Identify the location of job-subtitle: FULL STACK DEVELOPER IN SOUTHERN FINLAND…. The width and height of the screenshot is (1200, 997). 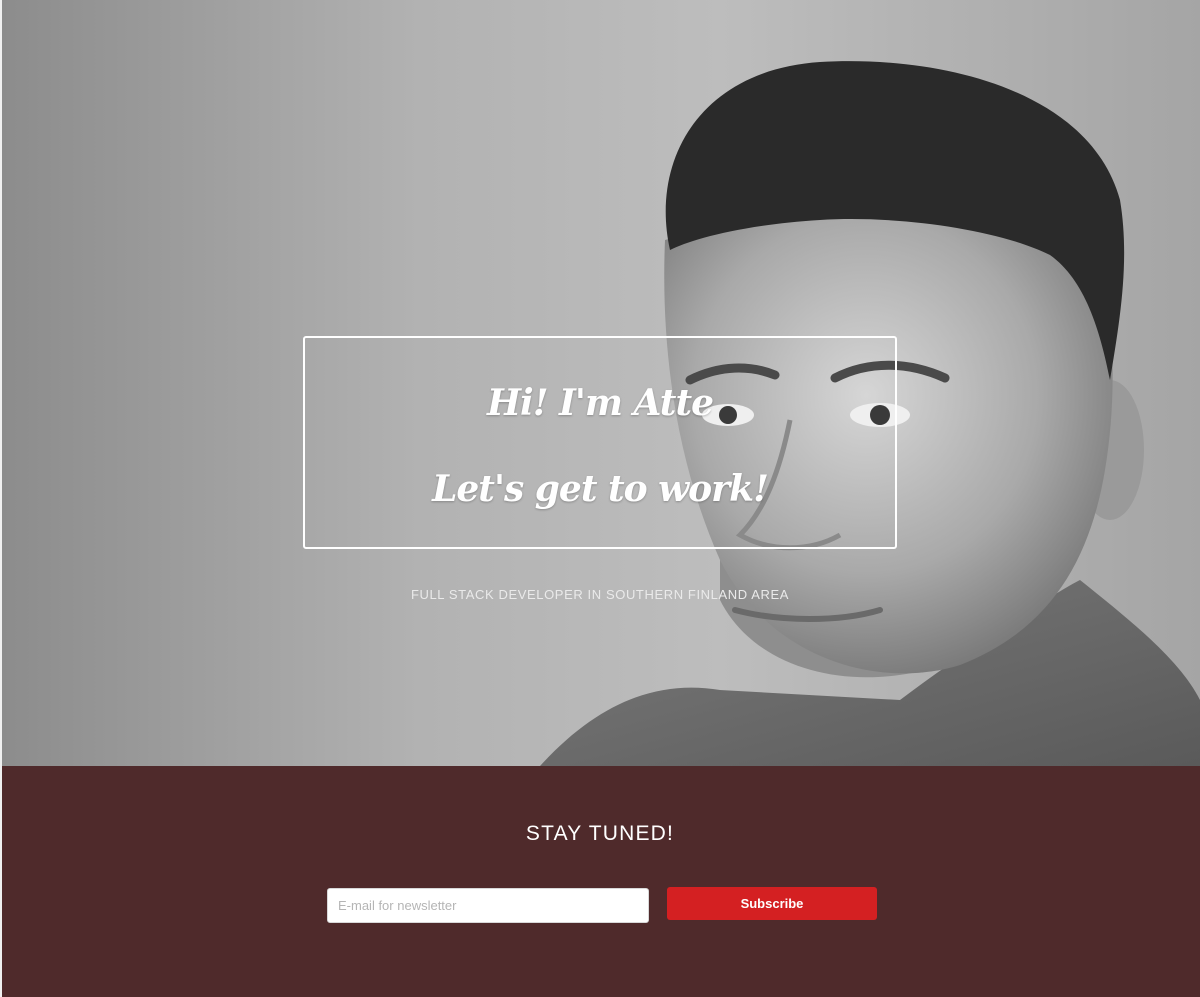
(600, 594).